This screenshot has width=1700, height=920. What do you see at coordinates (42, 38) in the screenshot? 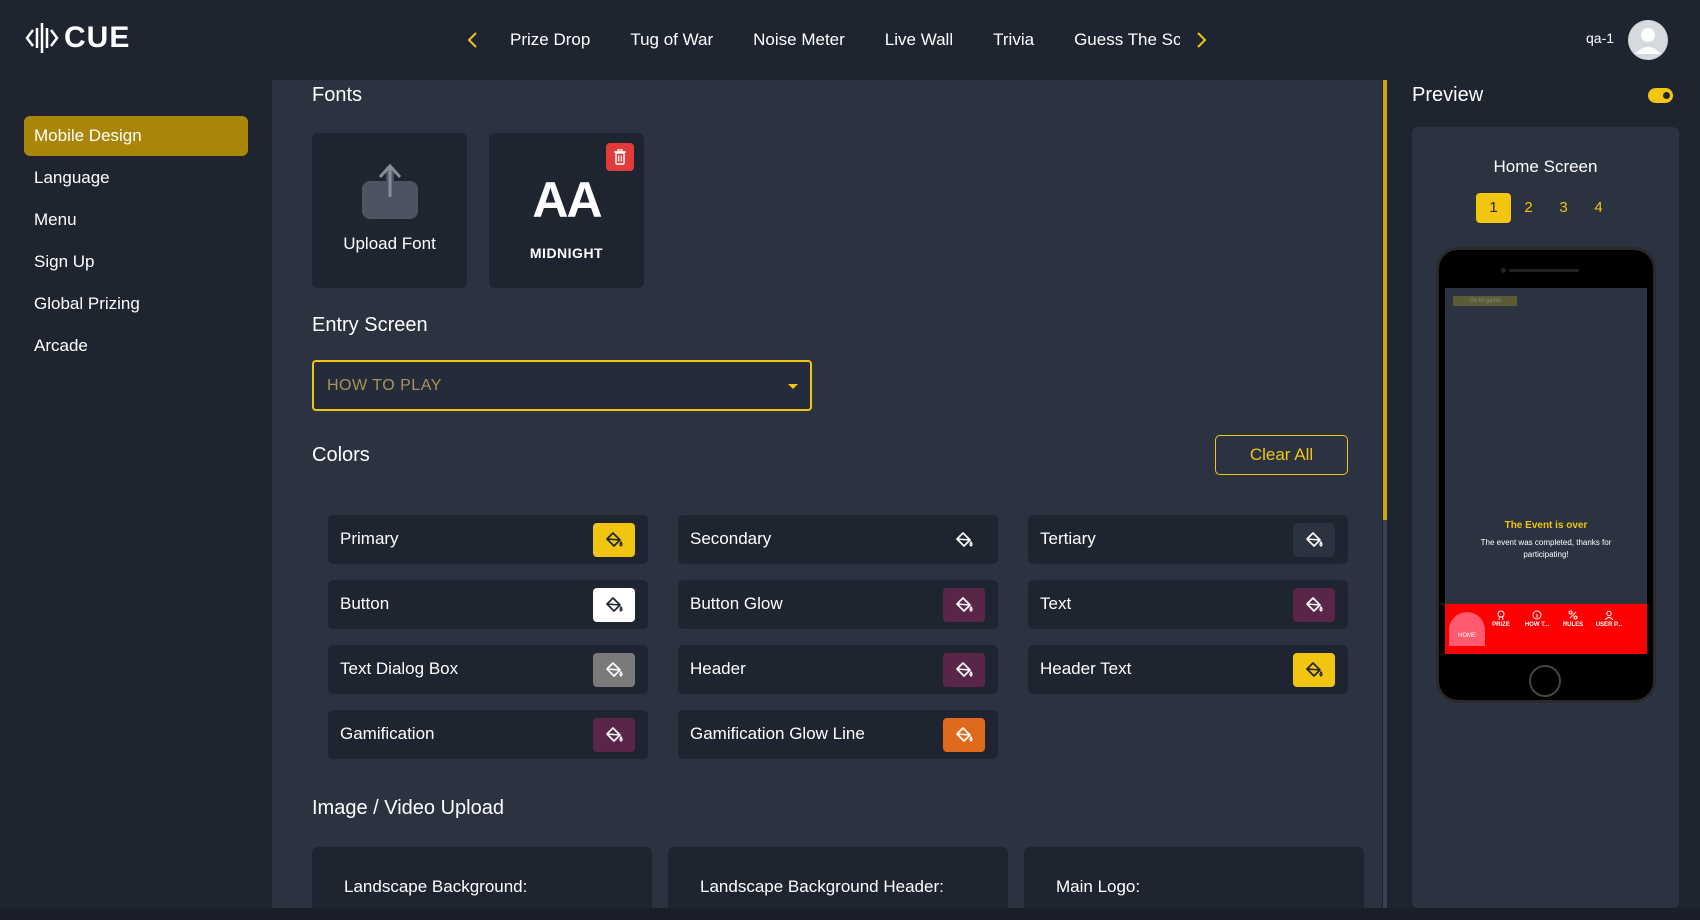
I see `cue-logo-icon` at bounding box center [42, 38].